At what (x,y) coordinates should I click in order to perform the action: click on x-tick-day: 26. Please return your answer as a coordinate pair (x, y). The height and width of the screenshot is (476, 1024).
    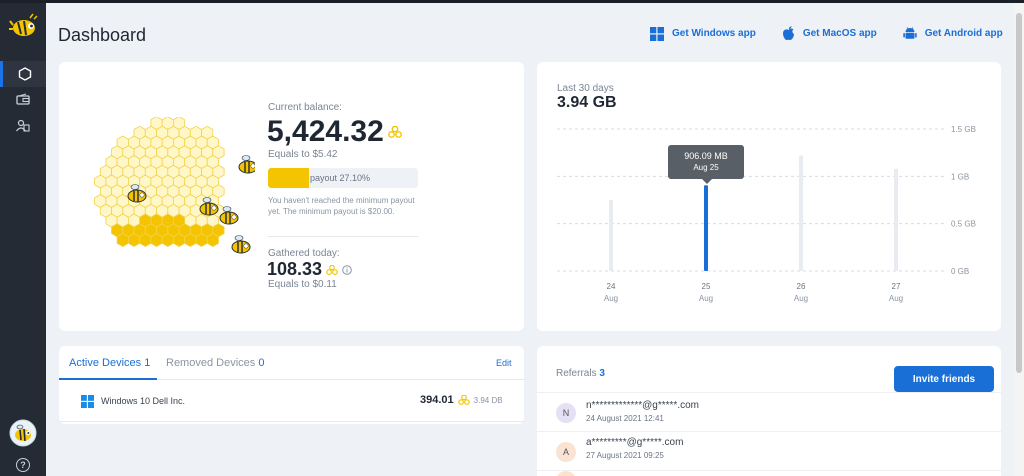
    Looking at the image, I should click on (801, 286).